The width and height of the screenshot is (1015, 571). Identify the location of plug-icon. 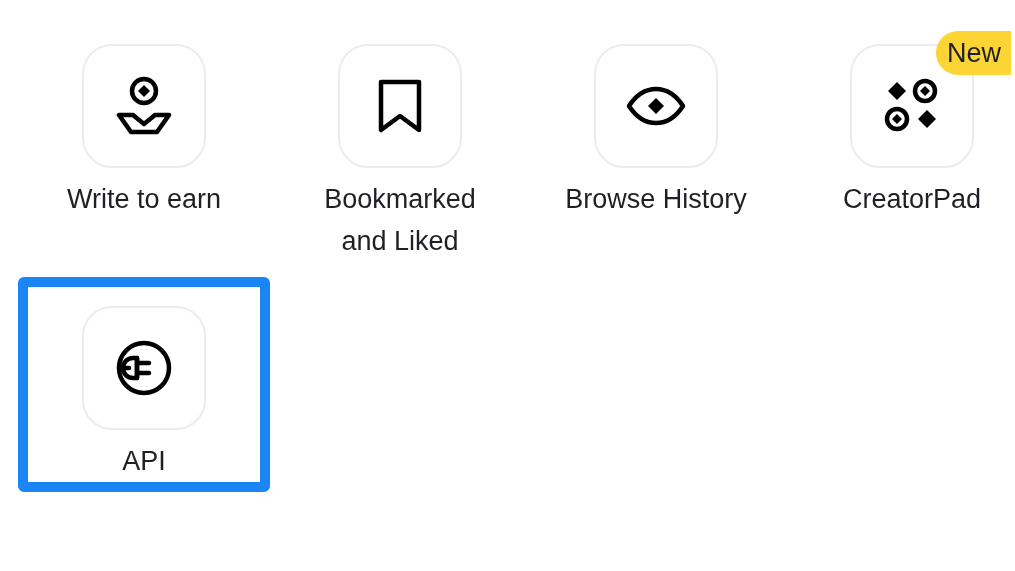
(144, 368).